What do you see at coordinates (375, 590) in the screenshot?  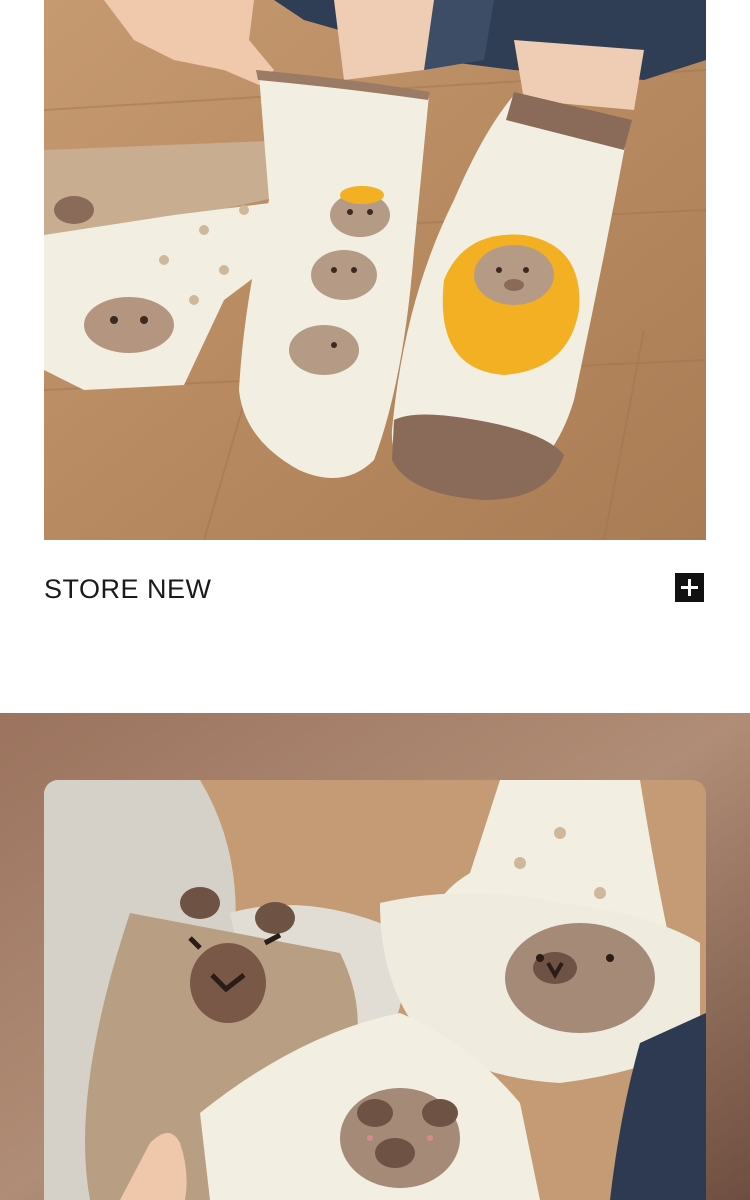 I see `caption-row: STORE NEW` at bounding box center [375, 590].